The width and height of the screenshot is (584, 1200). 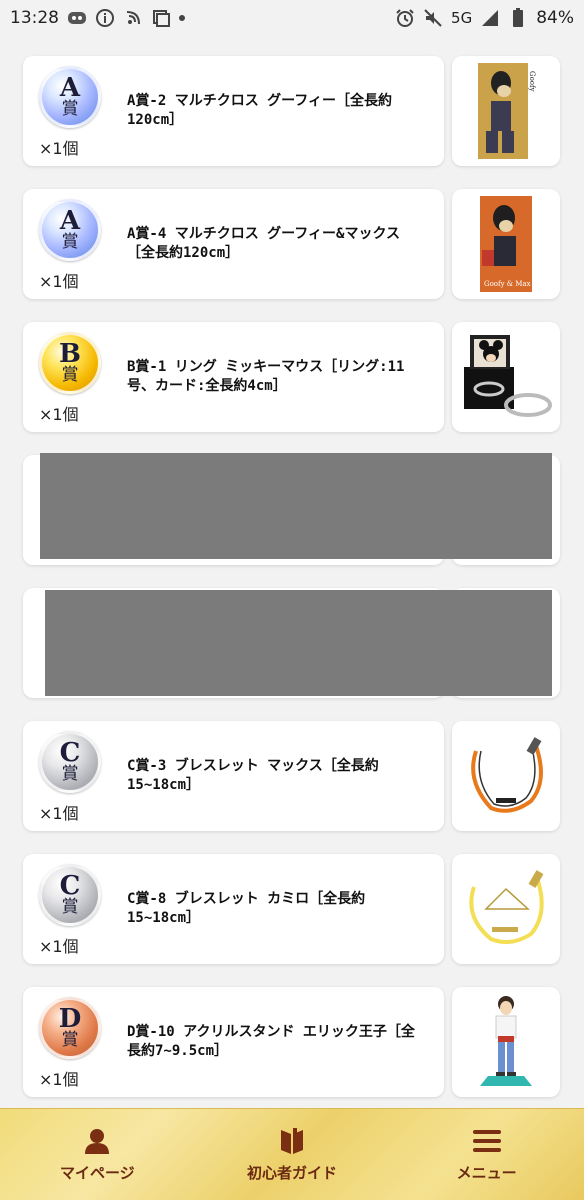 What do you see at coordinates (433, 18) in the screenshot?
I see `mute-icon` at bounding box center [433, 18].